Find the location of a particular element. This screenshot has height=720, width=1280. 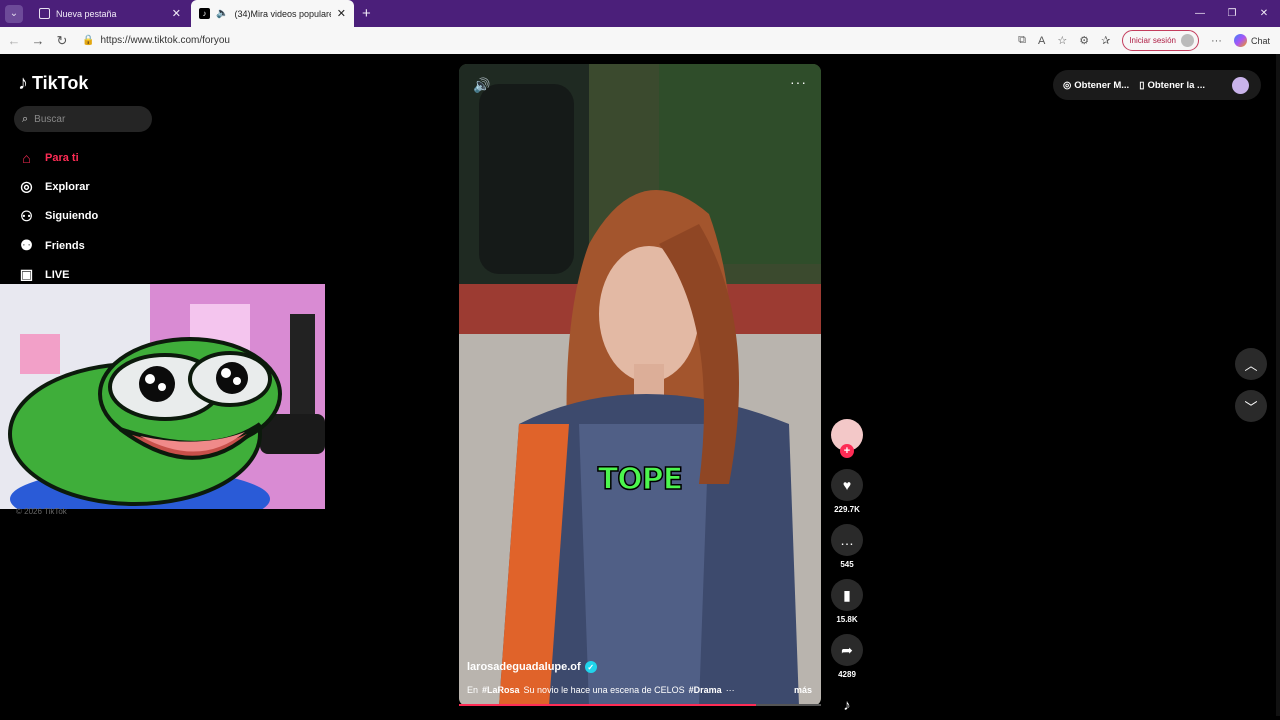

author-name: larosadeguadalupe.of is located at coordinates (524, 667).